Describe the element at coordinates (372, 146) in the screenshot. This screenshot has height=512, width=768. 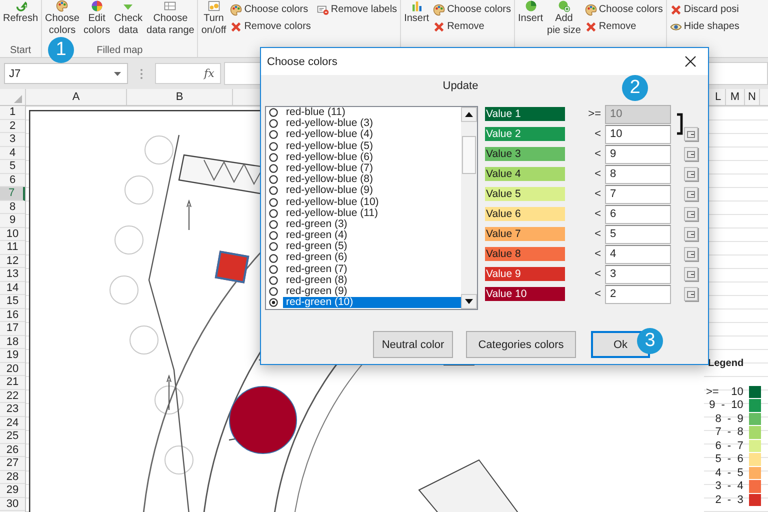
I see `list-item: red-yellow-blue (5)` at that location.